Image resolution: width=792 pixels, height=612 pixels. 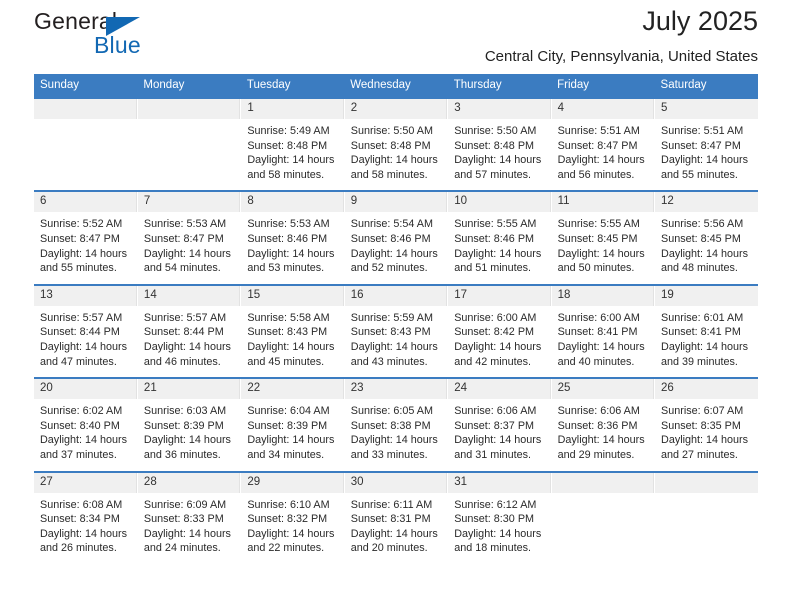 I want to click on sunset-time: Sunset: 8:43 PM, so click(x=390, y=332).